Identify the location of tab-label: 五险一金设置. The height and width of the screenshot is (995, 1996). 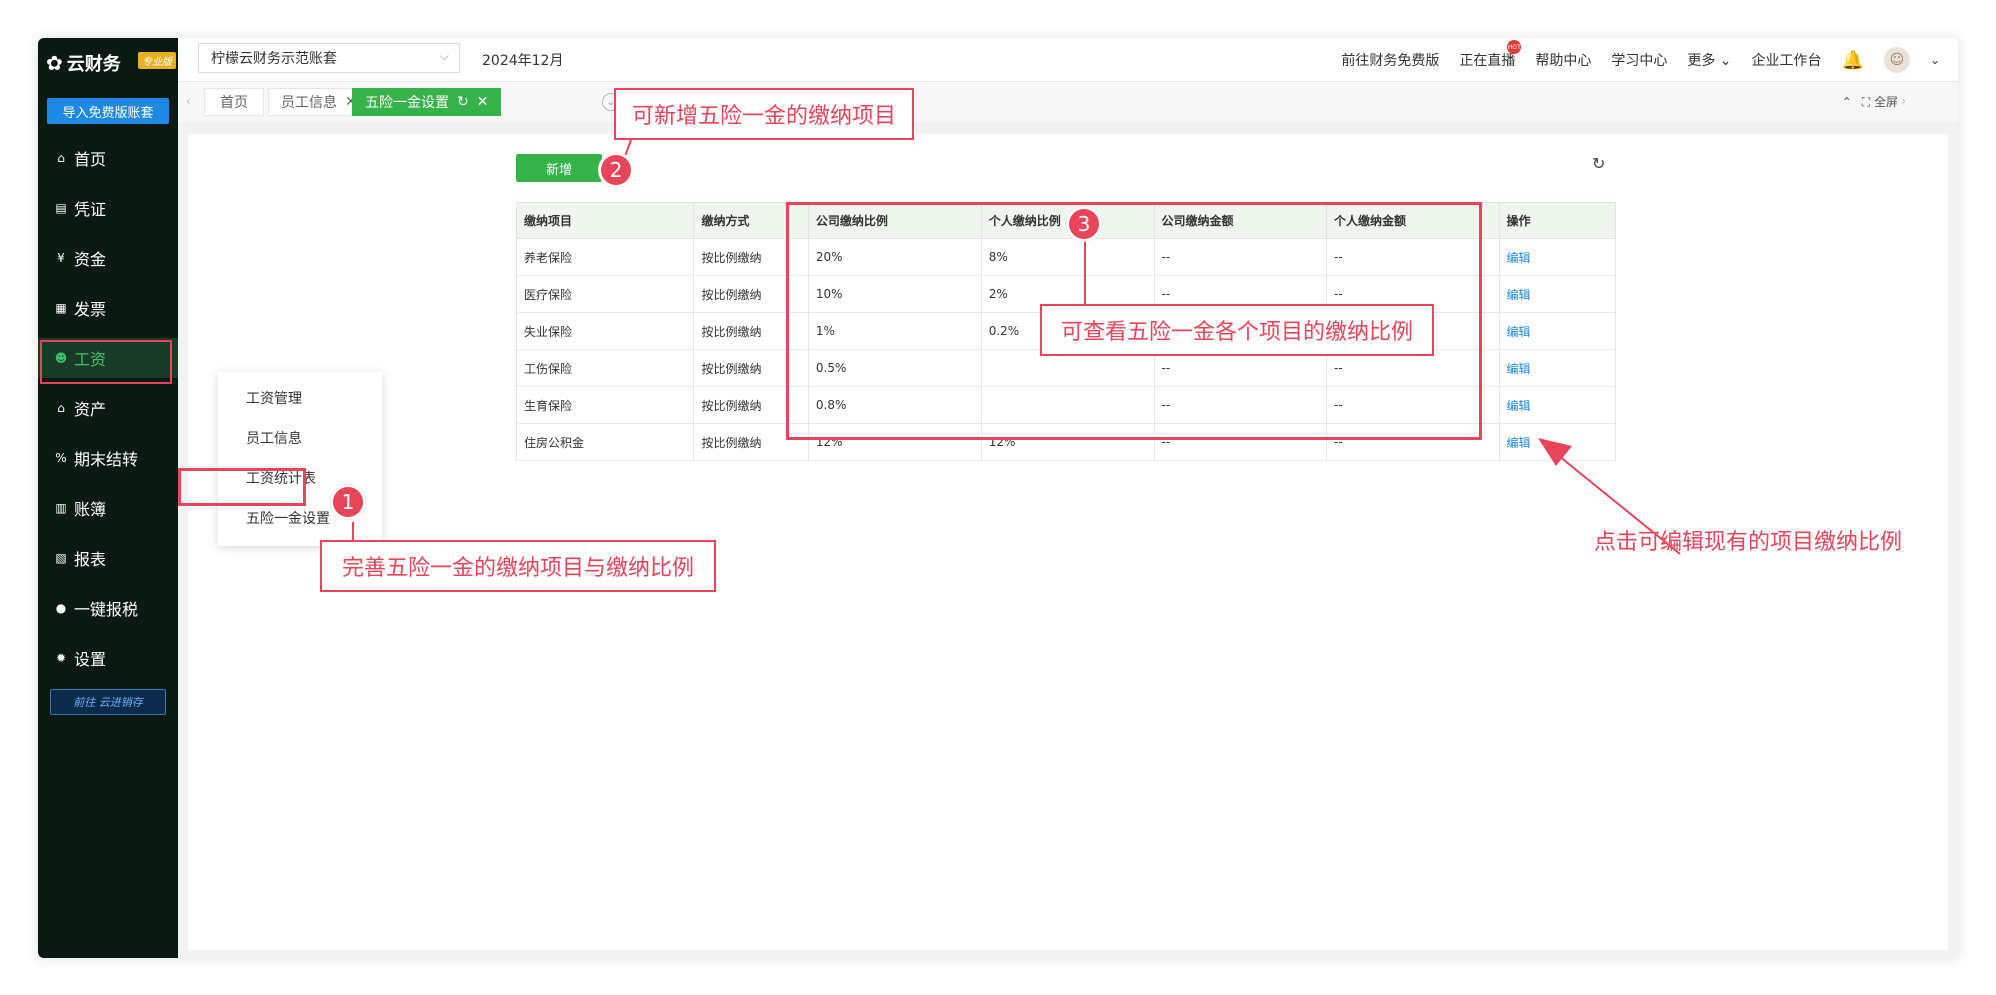
(407, 103).